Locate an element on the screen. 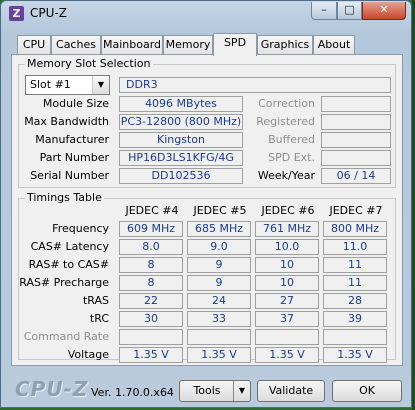 The height and width of the screenshot is (410, 415). ok-button: OK is located at coordinates (367, 391).